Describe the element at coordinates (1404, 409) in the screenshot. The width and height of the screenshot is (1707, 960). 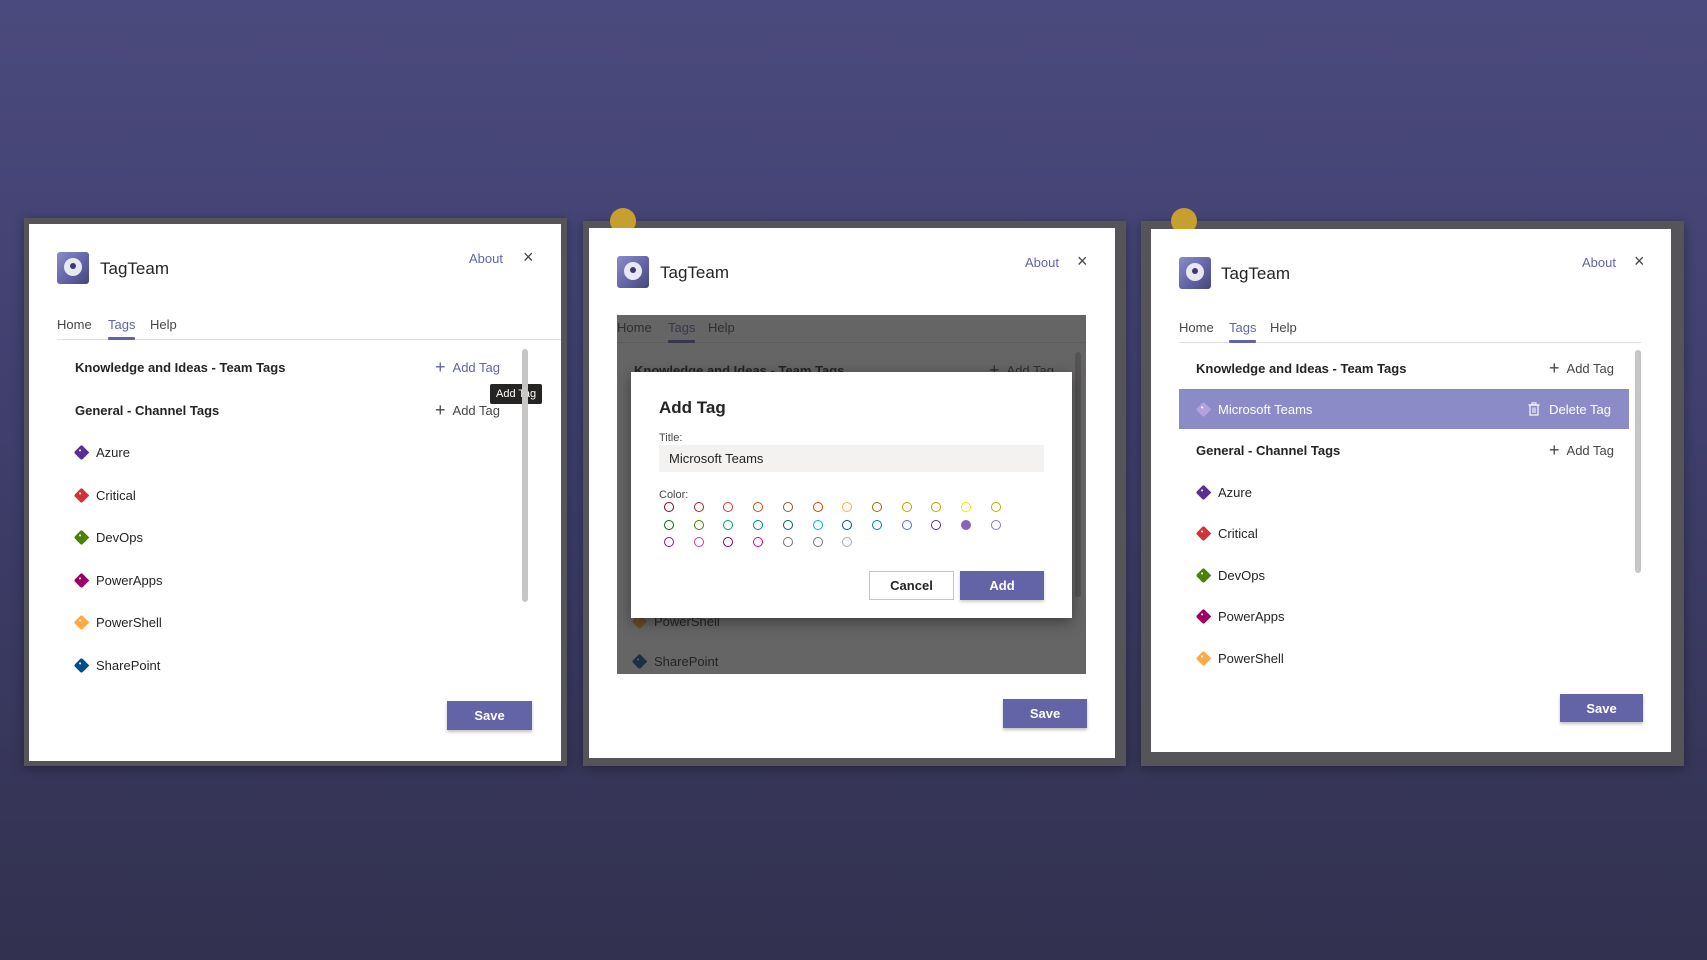
I see `tag-row-selected: Microsoft Teams Delete Tag` at that location.